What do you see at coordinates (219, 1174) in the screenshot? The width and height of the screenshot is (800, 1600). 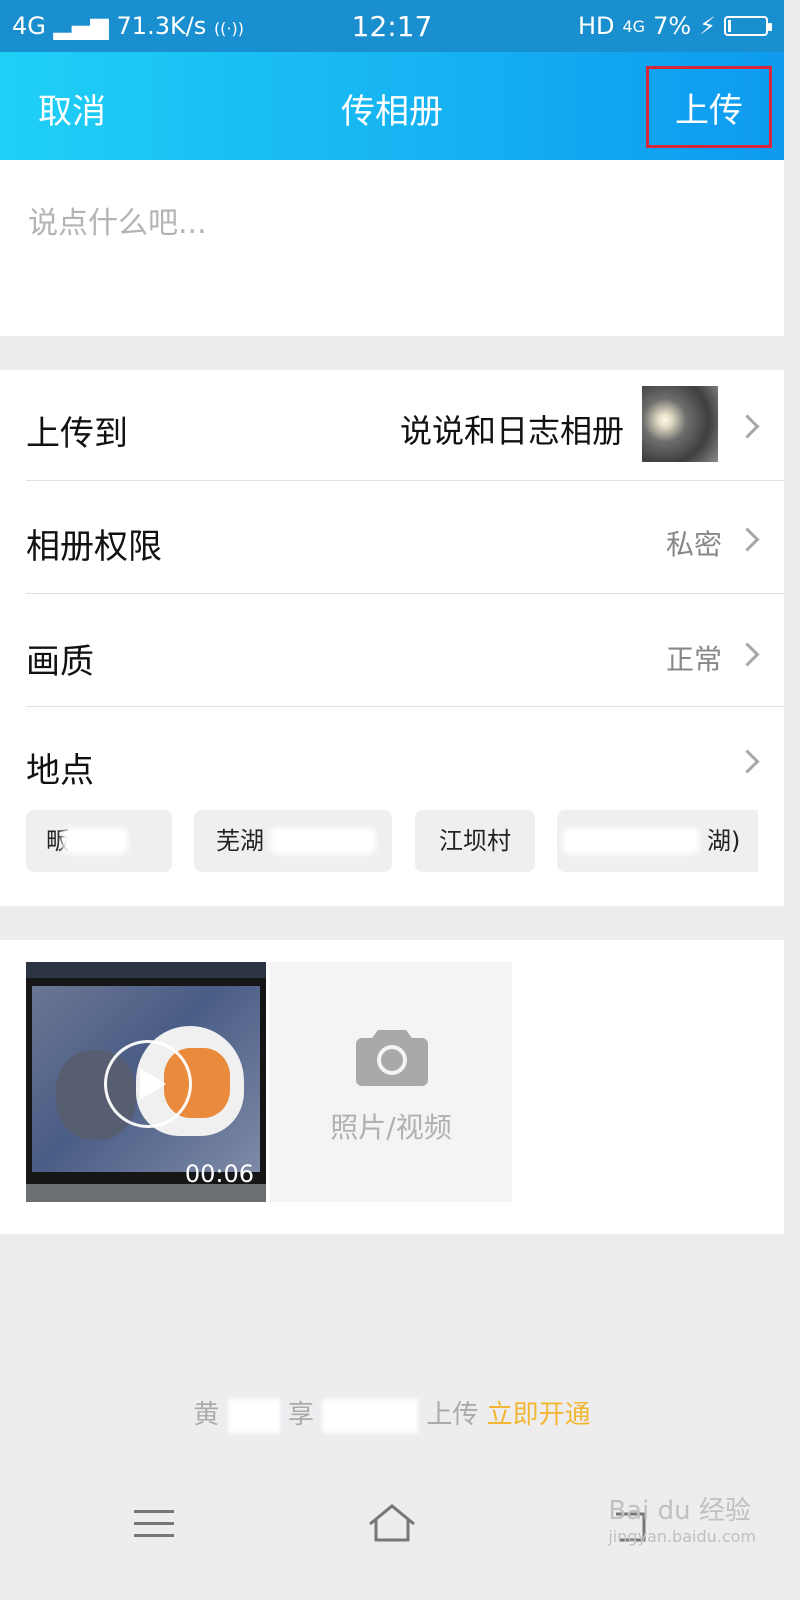 I see `video-duration: 00:06` at bounding box center [219, 1174].